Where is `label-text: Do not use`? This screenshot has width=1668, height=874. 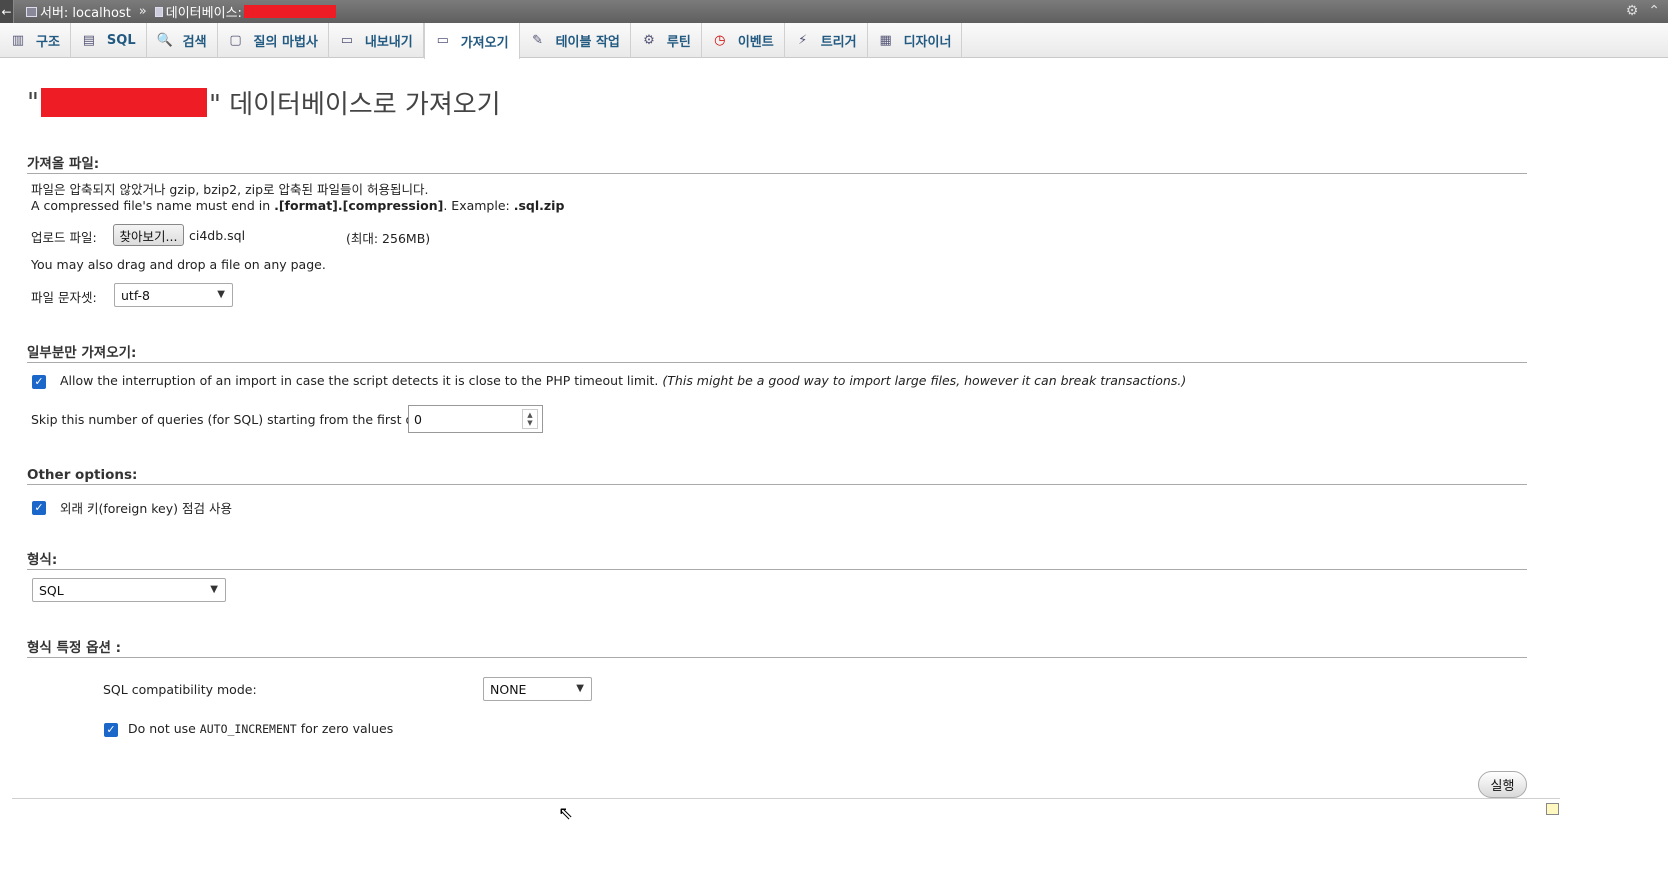 label-text: Do not use is located at coordinates (164, 728).